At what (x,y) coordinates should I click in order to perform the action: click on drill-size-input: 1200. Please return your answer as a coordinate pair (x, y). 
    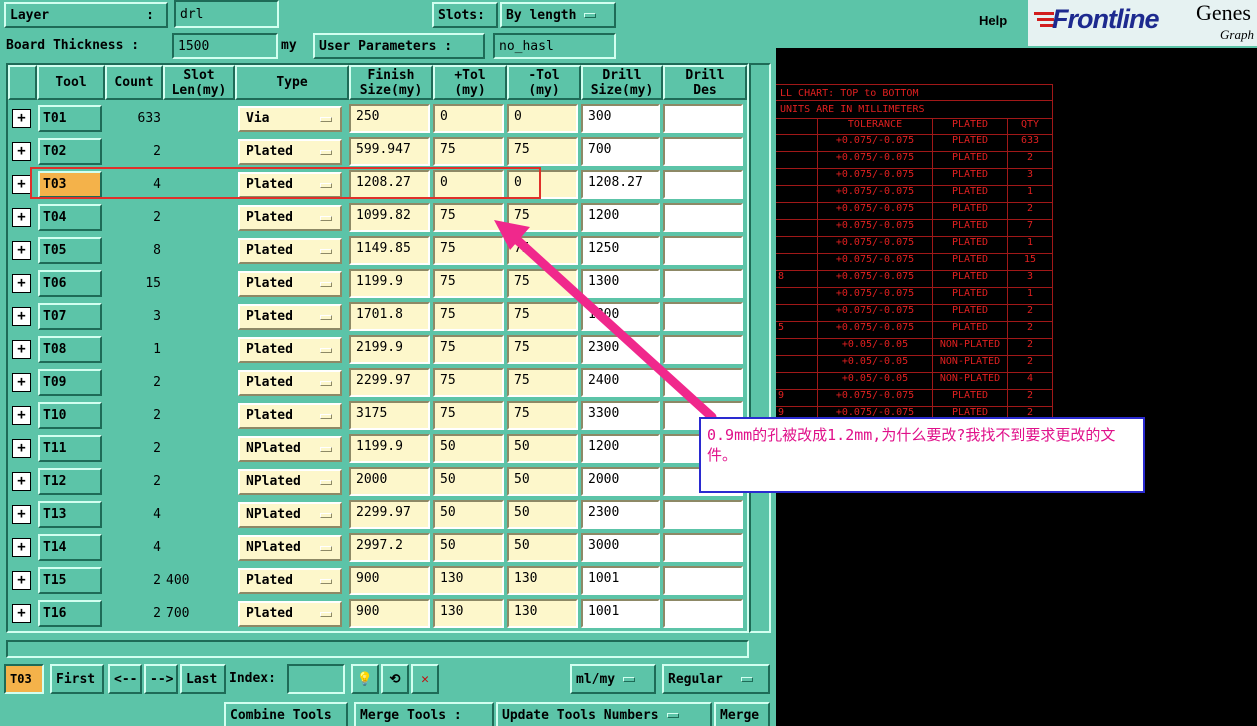
    Looking at the image, I should click on (620, 217).